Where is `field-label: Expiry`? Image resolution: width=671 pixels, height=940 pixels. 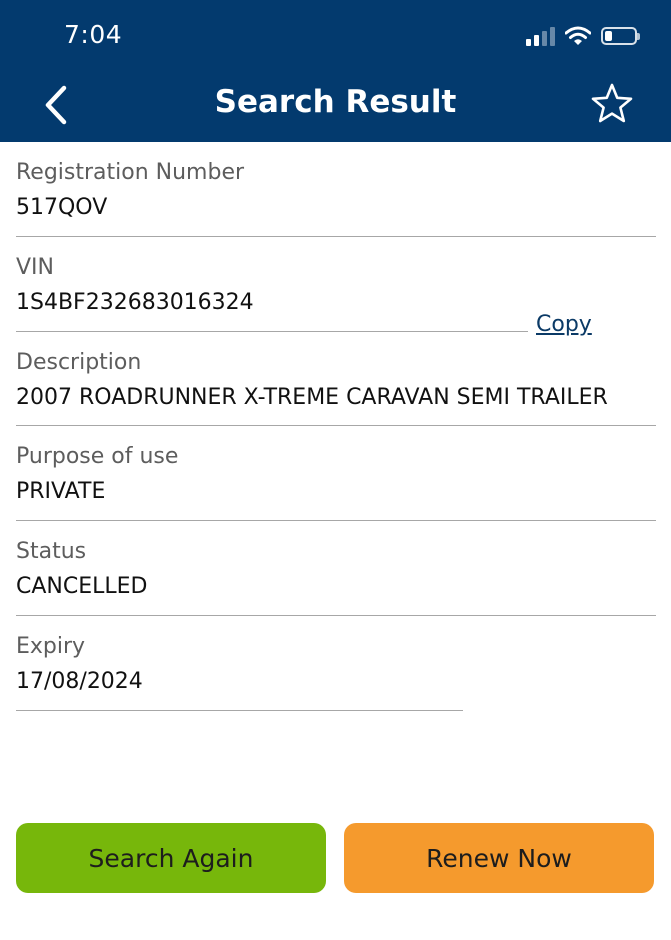
field-label: Expiry is located at coordinates (51, 646).